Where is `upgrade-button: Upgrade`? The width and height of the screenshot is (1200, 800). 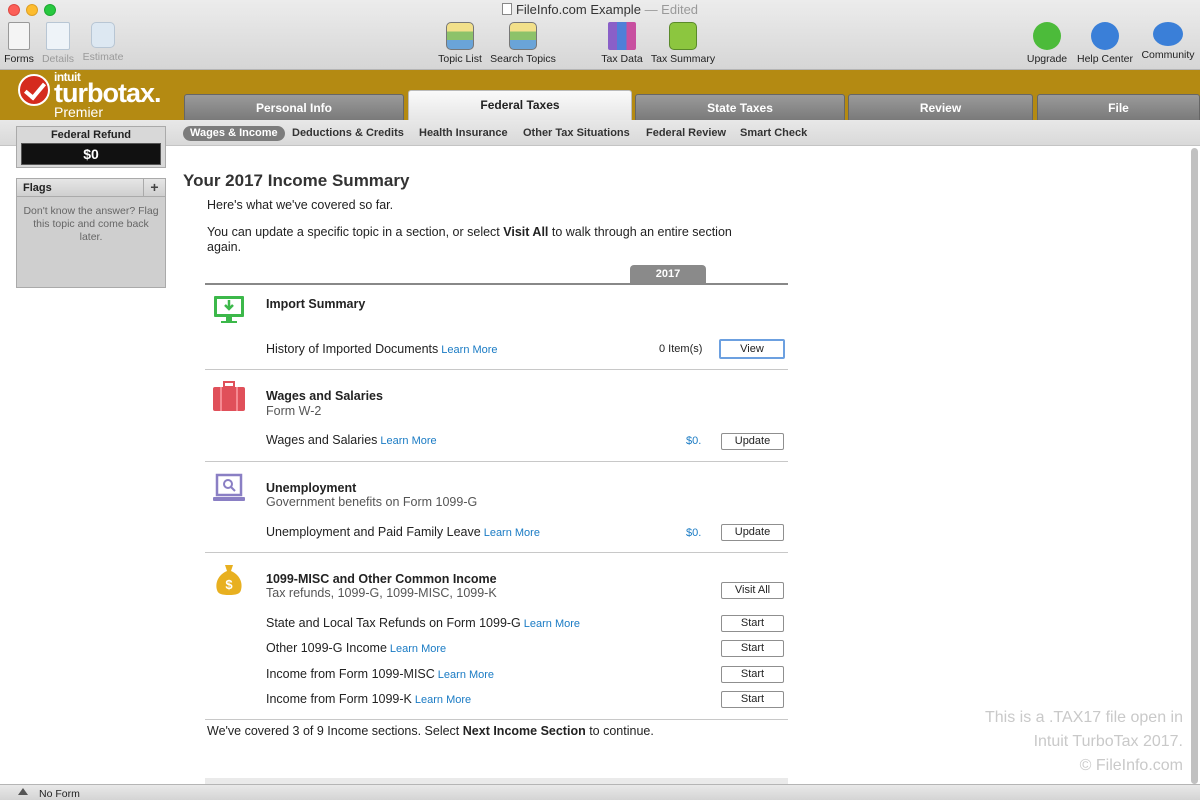 upgrade-button: Upgrade is located at coordinates (1047, 43).